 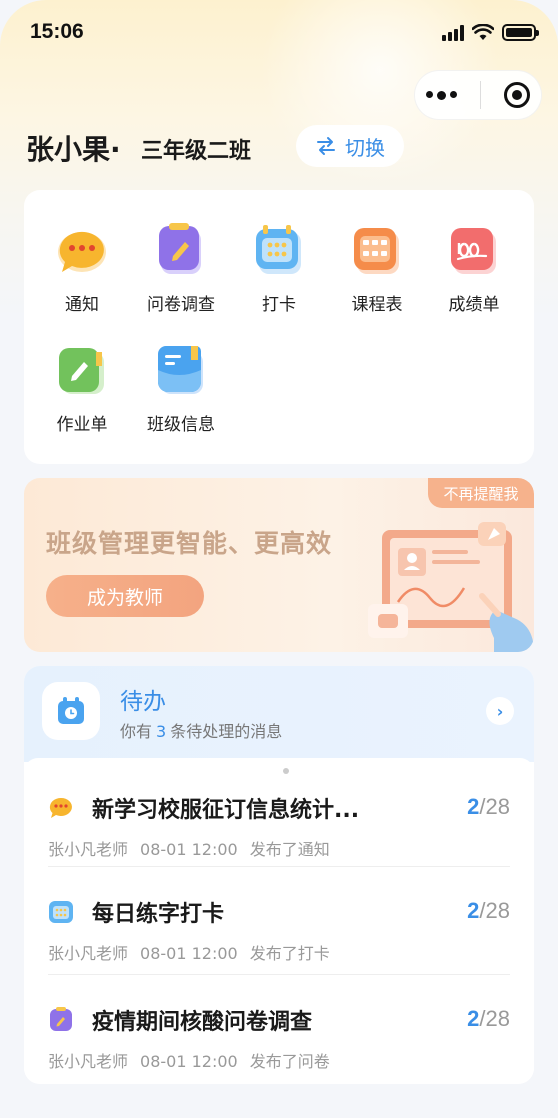 I want to click on more-icon, so click(x=442, y=95).